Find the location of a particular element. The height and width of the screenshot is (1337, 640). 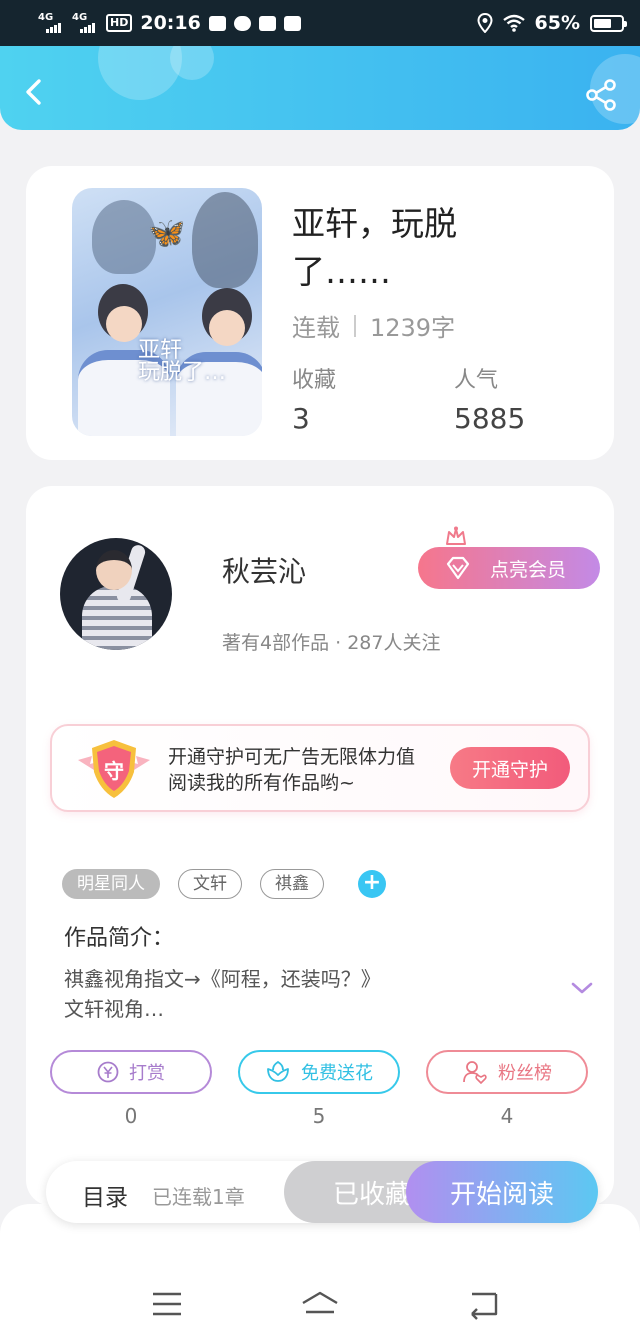

read-action-bar: 目录 已连载1章 已收藏 开始阅读 is located at coordinates (322, 1192).